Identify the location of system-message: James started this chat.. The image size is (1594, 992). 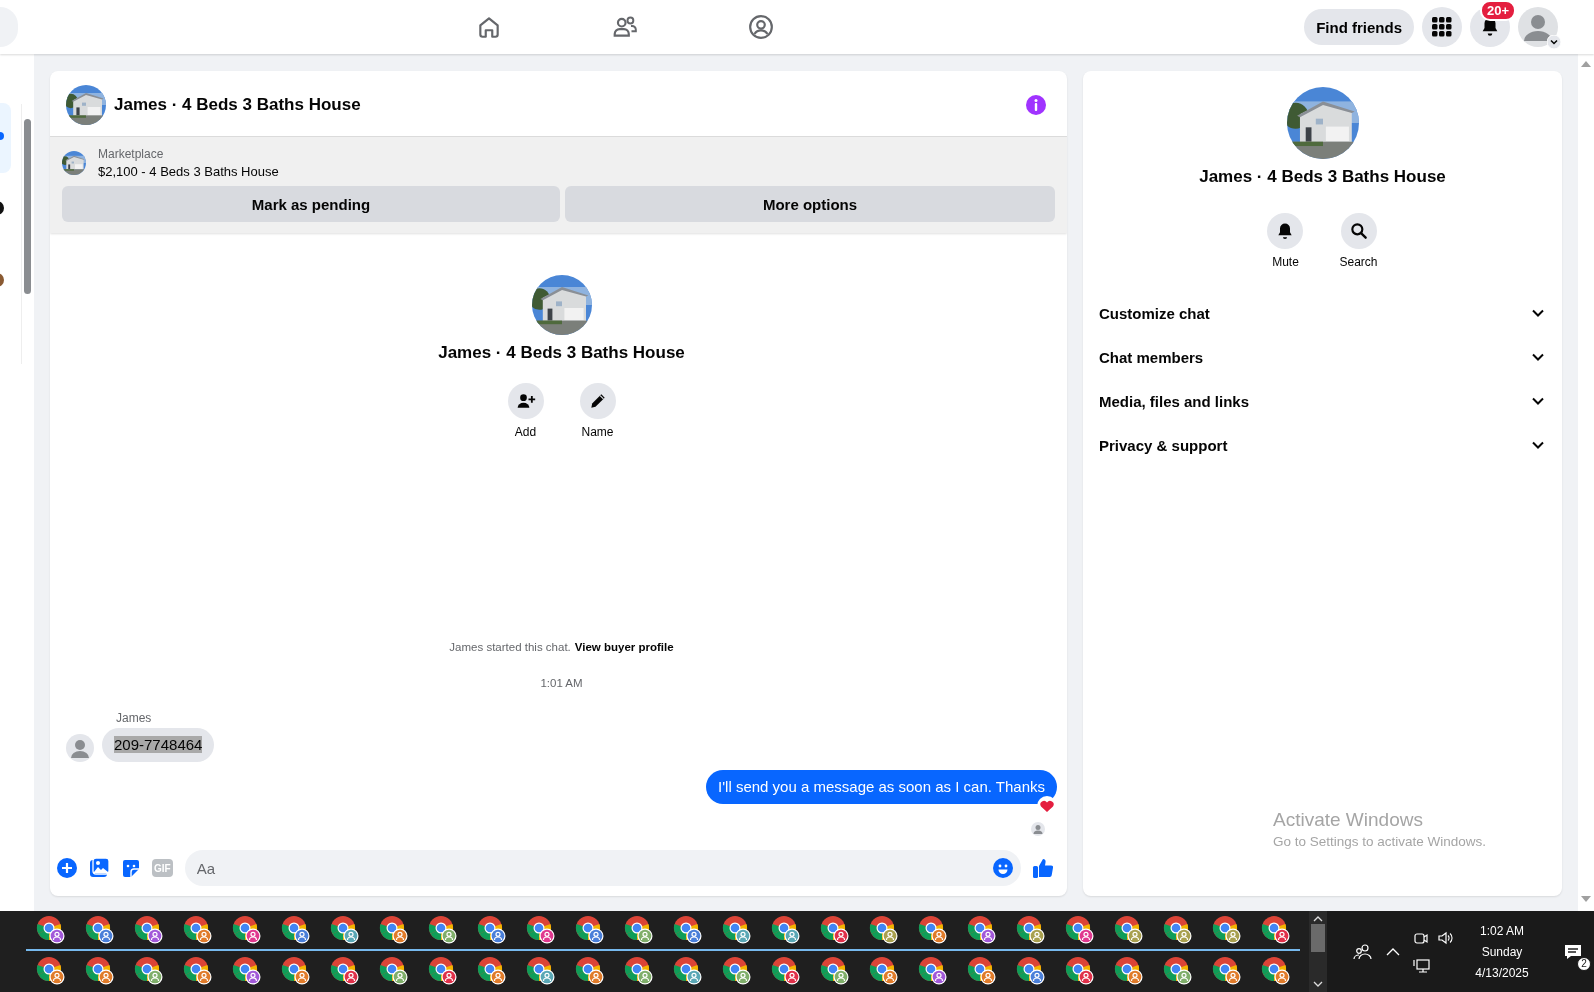
(510, 647).